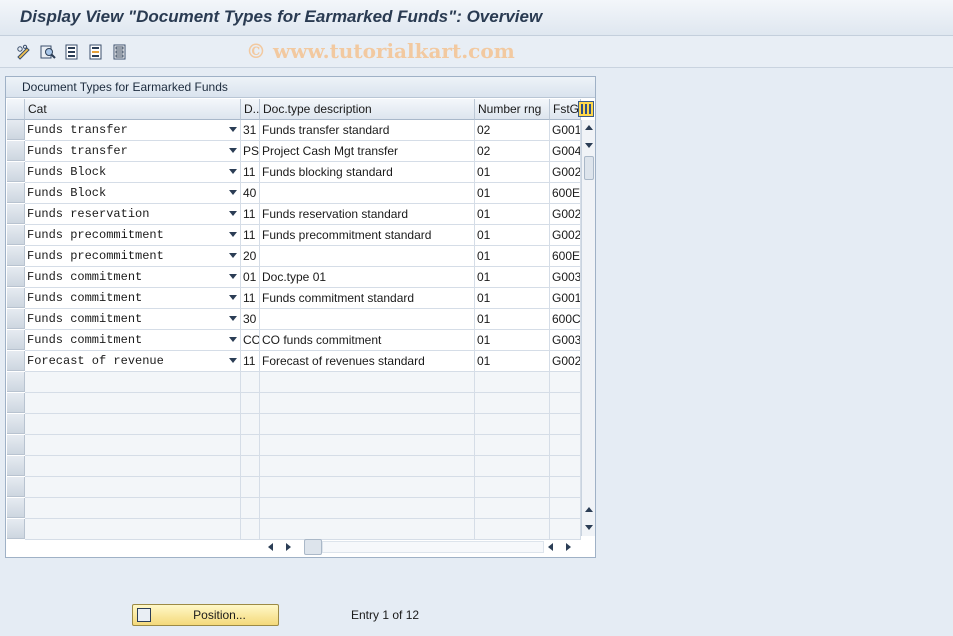 The height and width of the screenshot is (636, 953). Describe the element at coordinates (367, 214) in the screenshot. I see `cell-description: Funds reservation standard` at that location.